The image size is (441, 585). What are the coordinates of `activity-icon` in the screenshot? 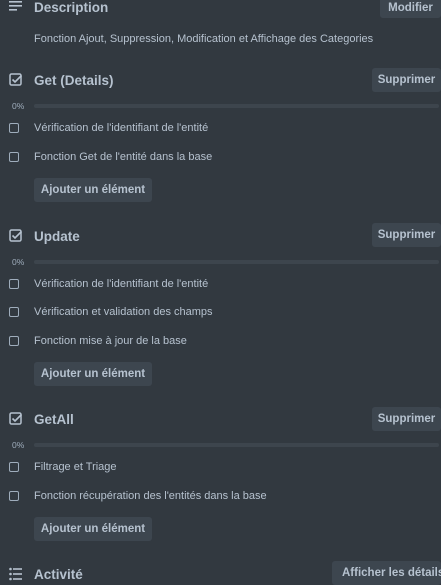 It's located at (15, 574).